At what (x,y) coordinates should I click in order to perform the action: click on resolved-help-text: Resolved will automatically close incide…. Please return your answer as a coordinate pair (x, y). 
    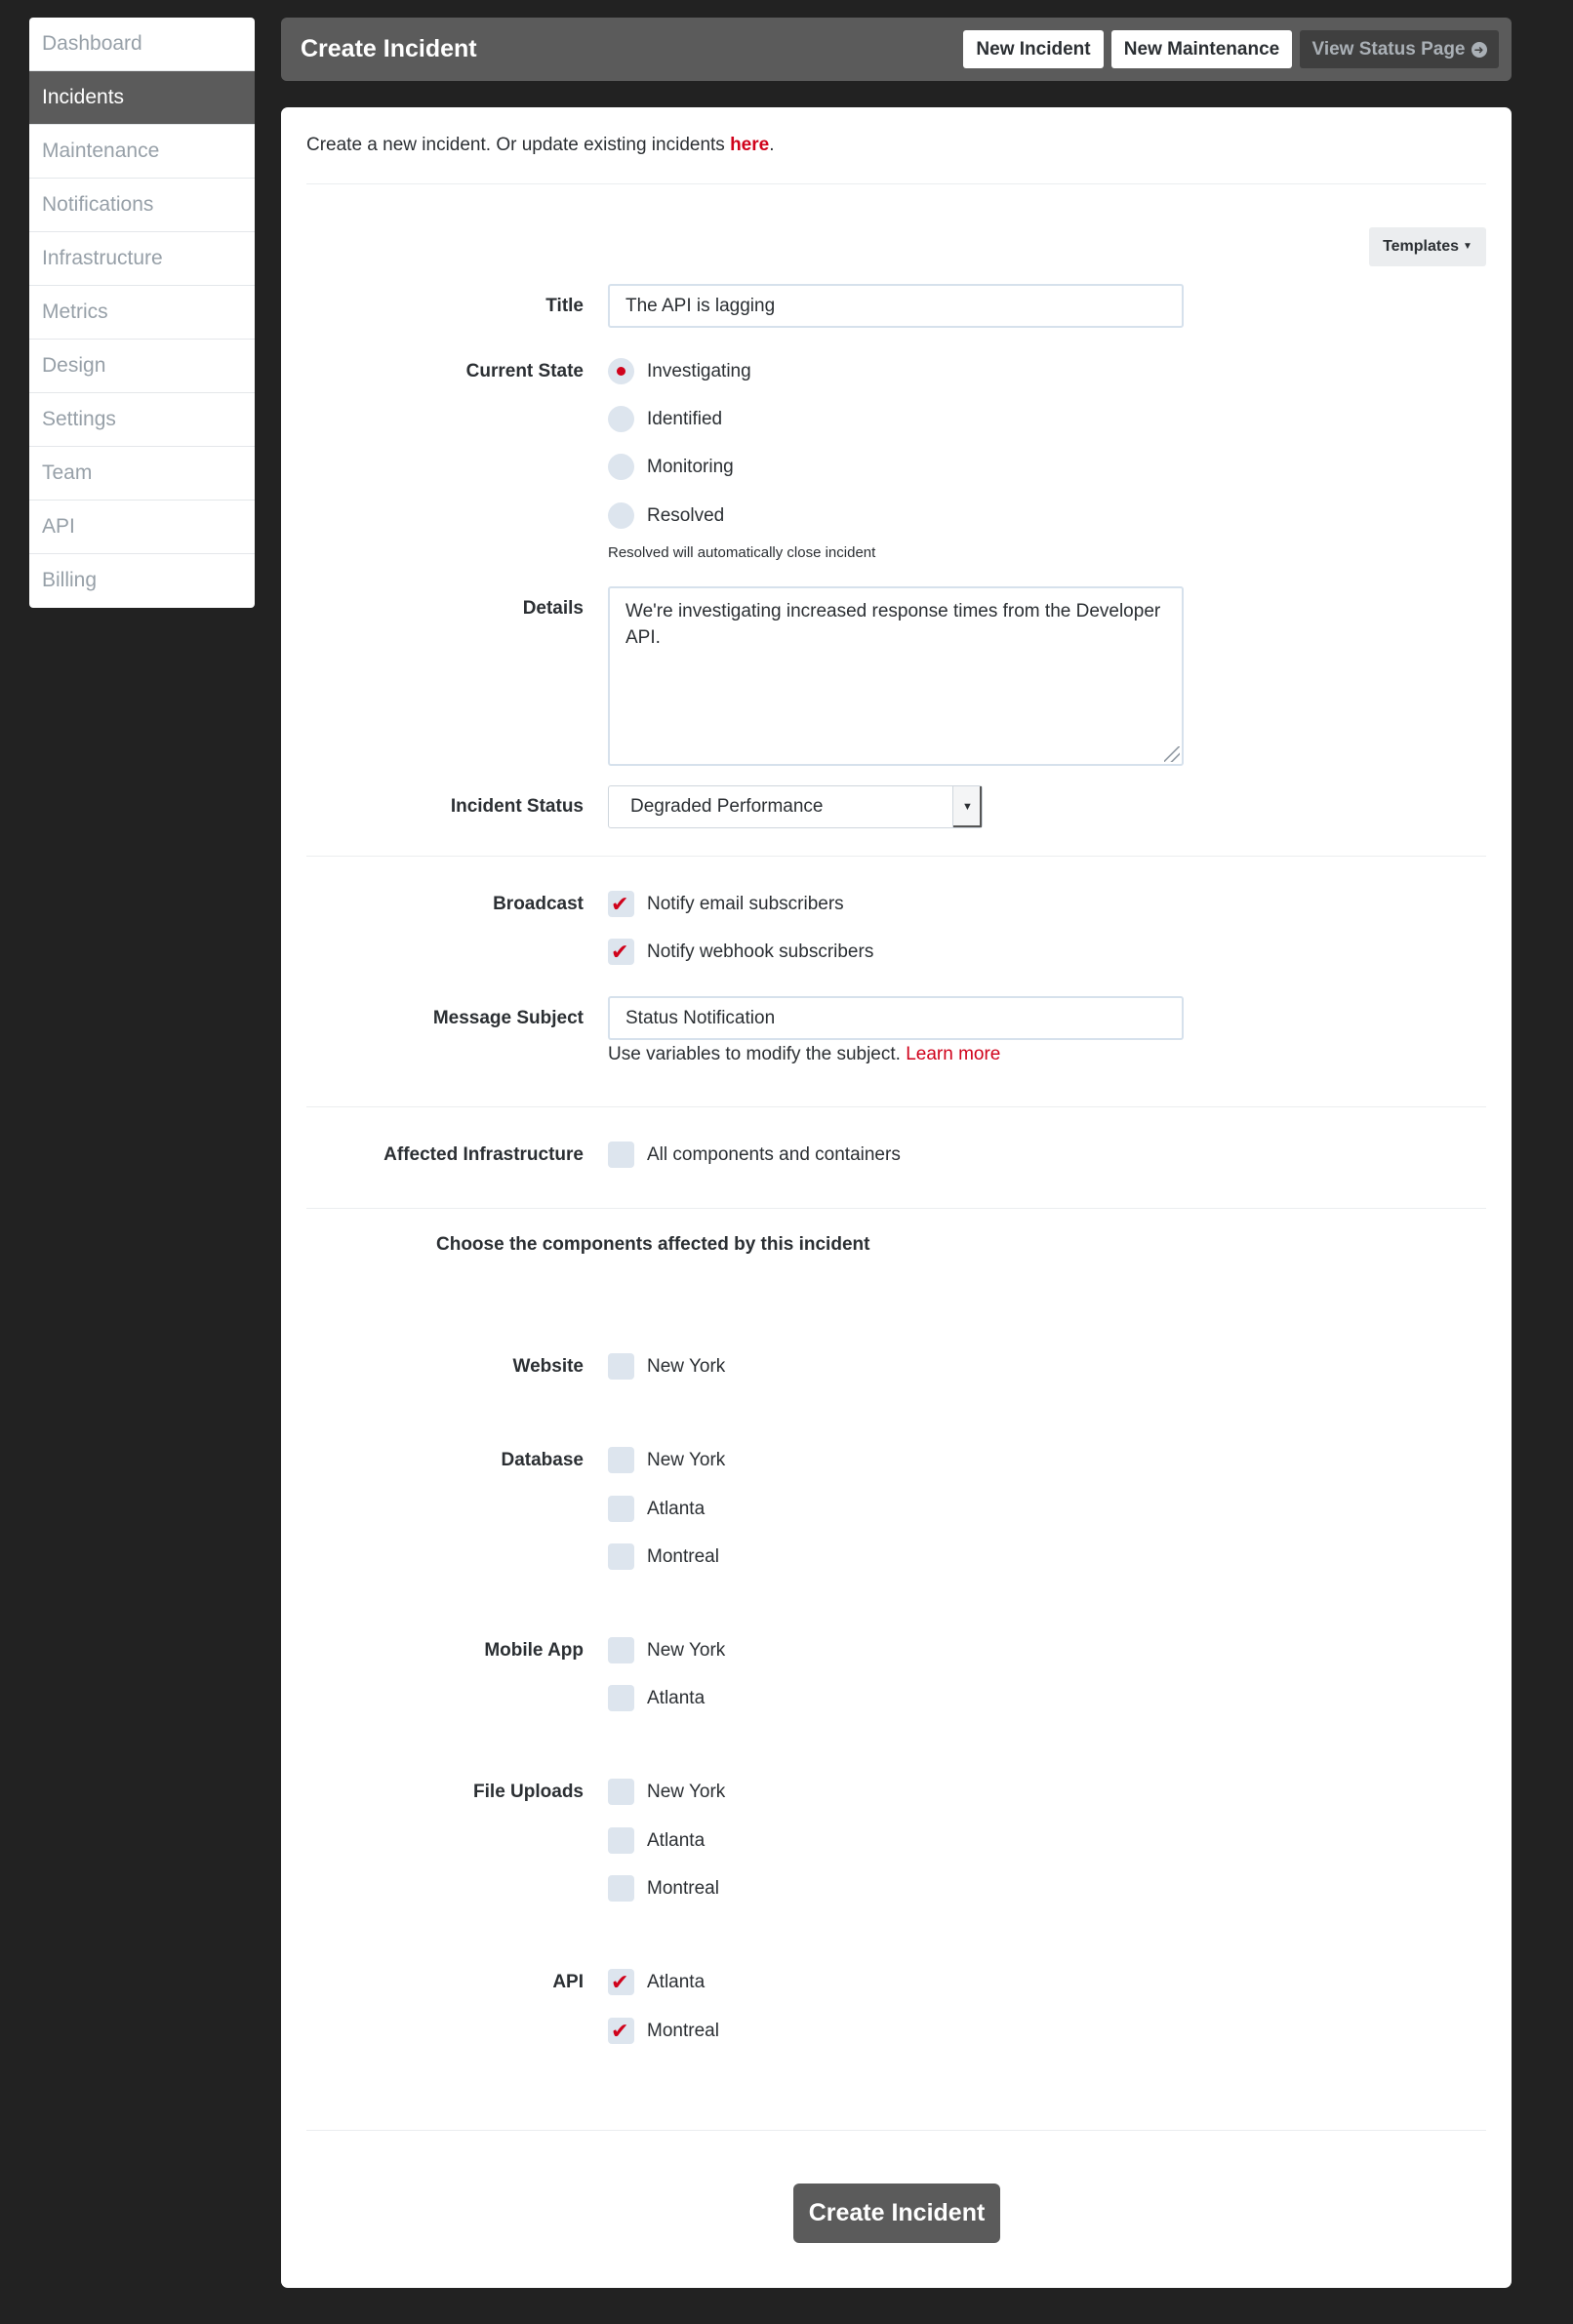
    Looking at the image, I should click on (742, 552).